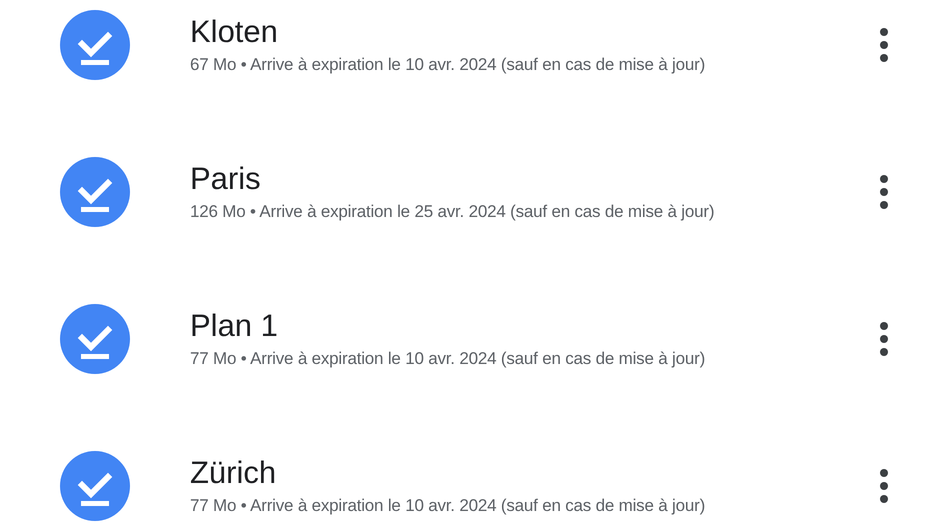  I want to click on map-details: 126 Mo • Arrive à expiration le 25 avr. 2024 (sauf en cas de mise à jour), so click(452, 211).